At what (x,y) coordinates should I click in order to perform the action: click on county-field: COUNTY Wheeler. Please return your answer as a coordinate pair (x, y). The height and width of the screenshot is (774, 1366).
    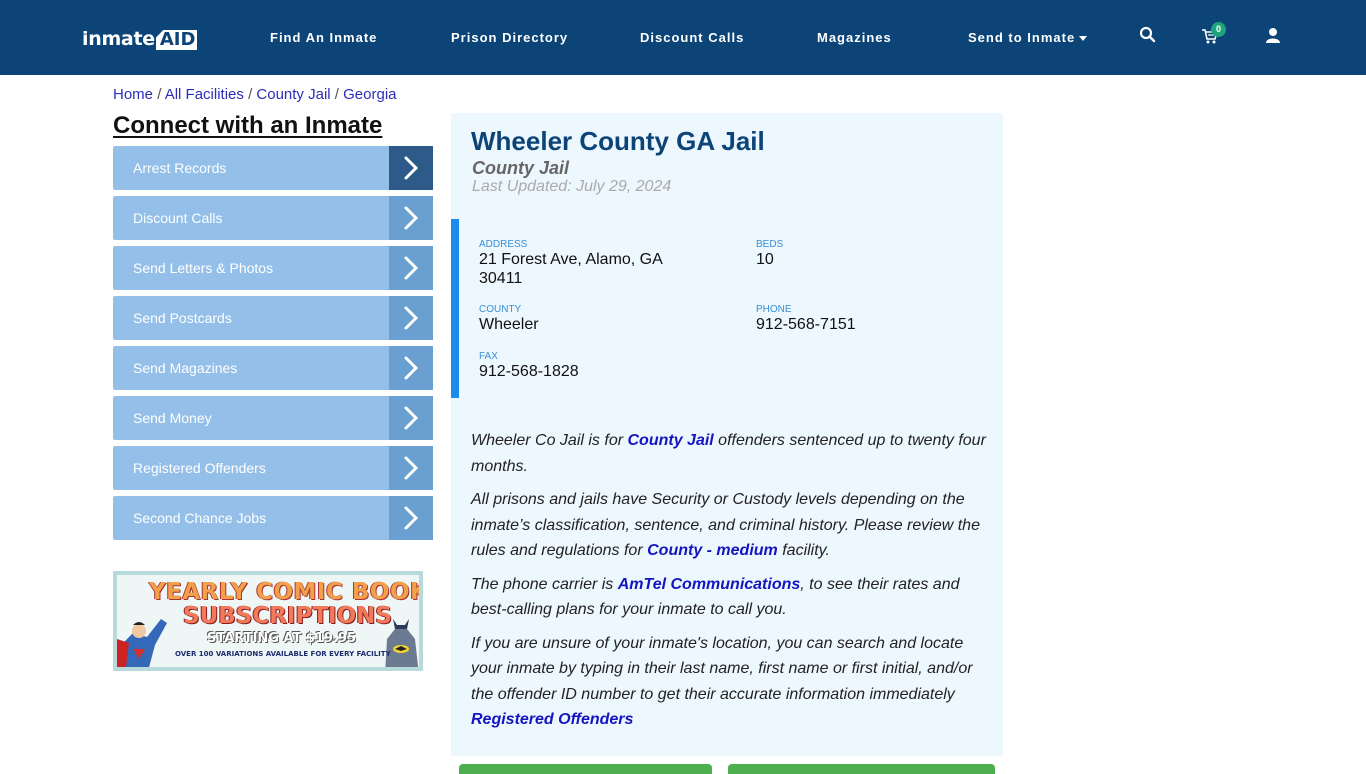
    Looking at the image, I should click on (509, 319).